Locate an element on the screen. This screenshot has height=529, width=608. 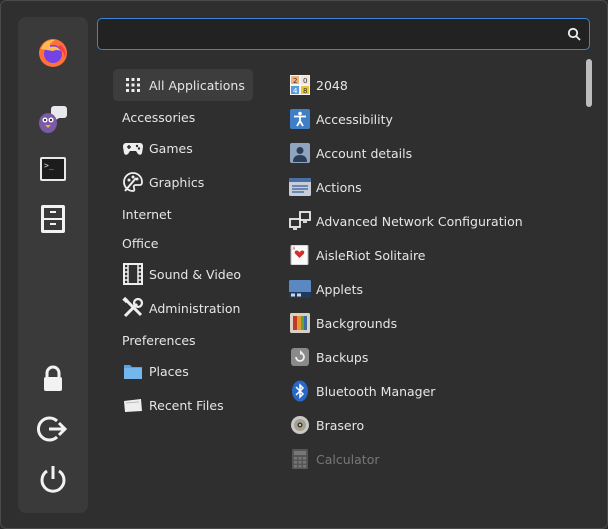
app-backups: Backups is located at coordinates (328, 357).